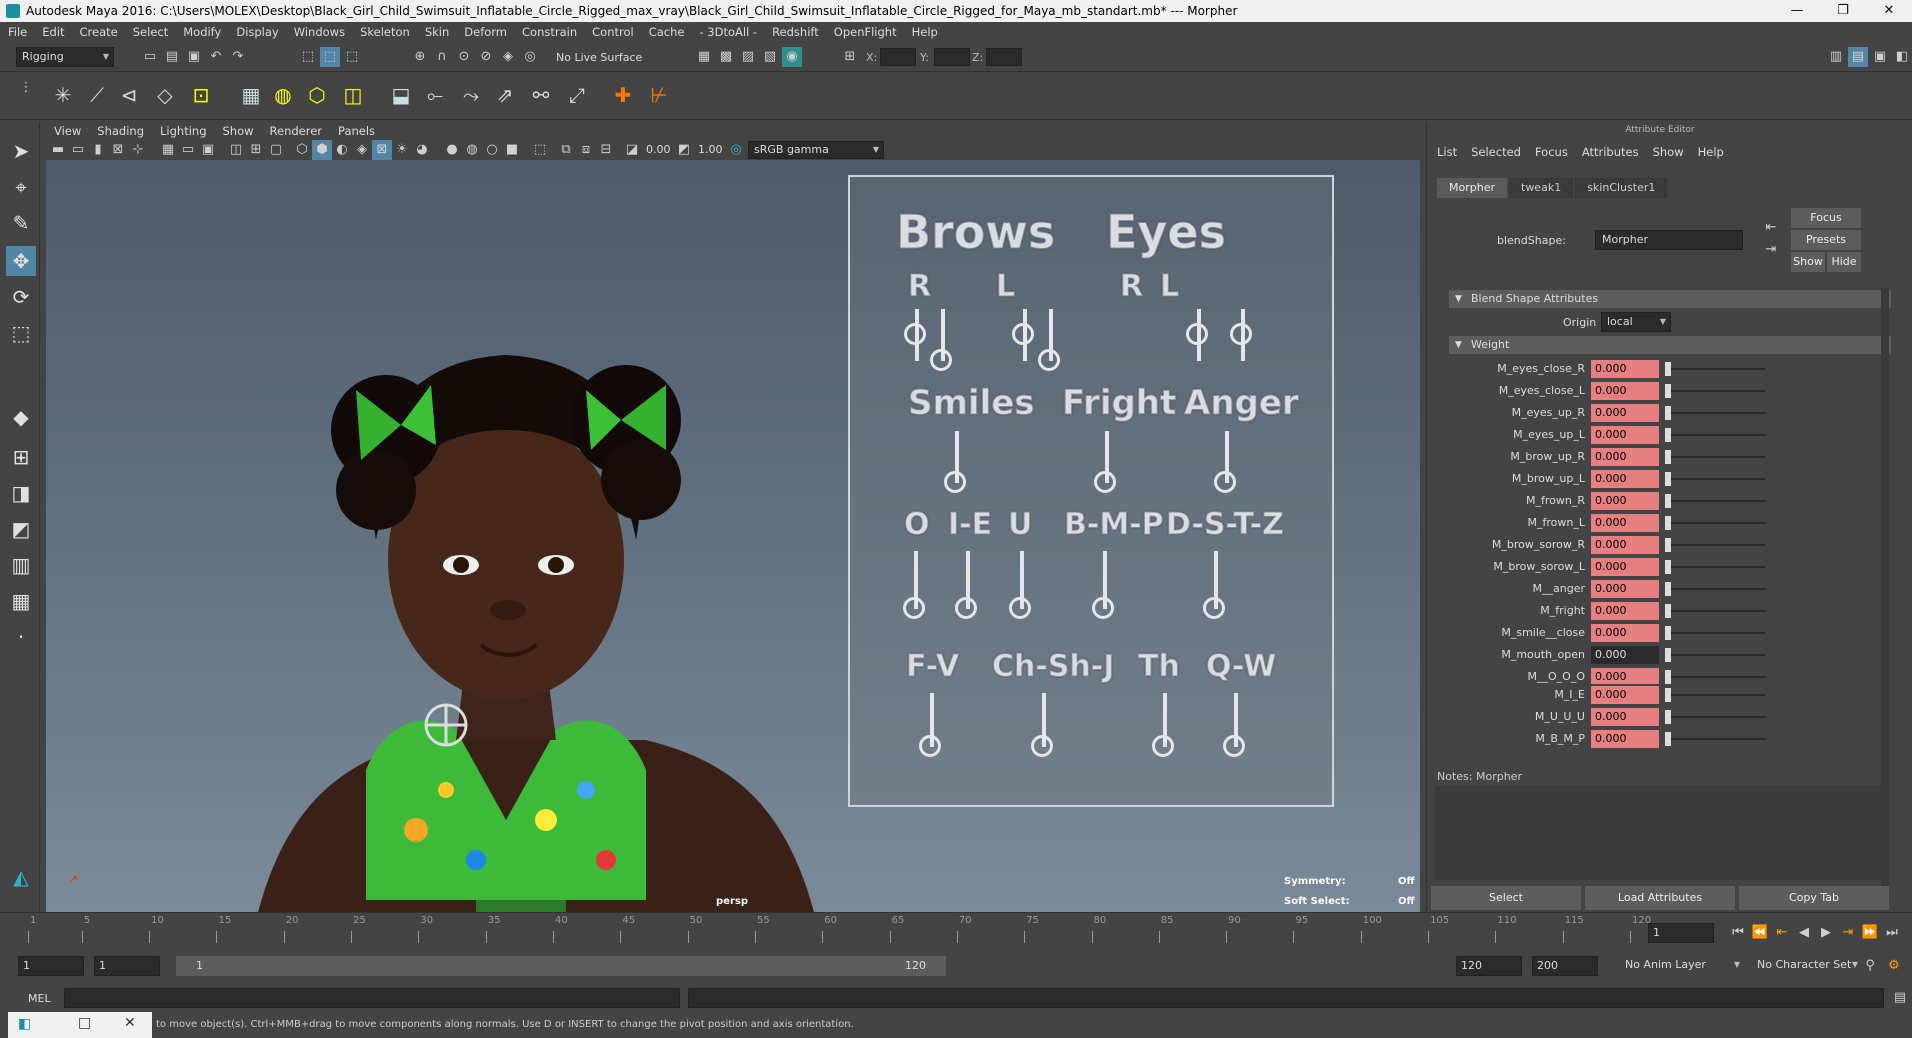  Describe the element at coordinates (1621, 188) in the screenshot. I see `tab-skincluster1: skinCluster1` at that location.